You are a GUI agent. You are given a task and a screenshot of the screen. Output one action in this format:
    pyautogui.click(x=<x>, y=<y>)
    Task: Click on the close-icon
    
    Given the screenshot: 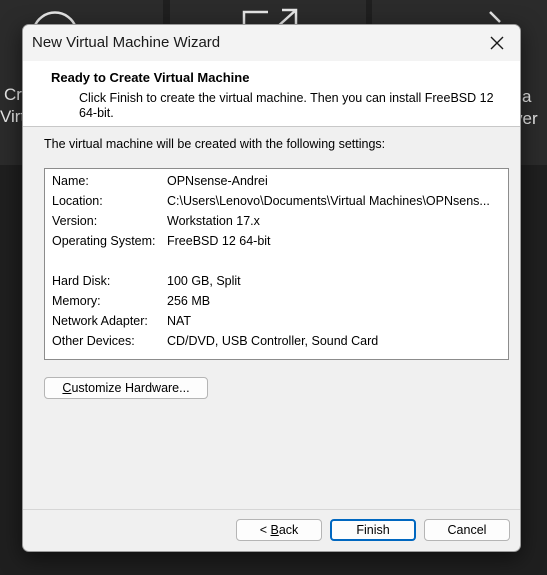 What is the action you would take?
    pyautogui.click(x=497, y=43)
    